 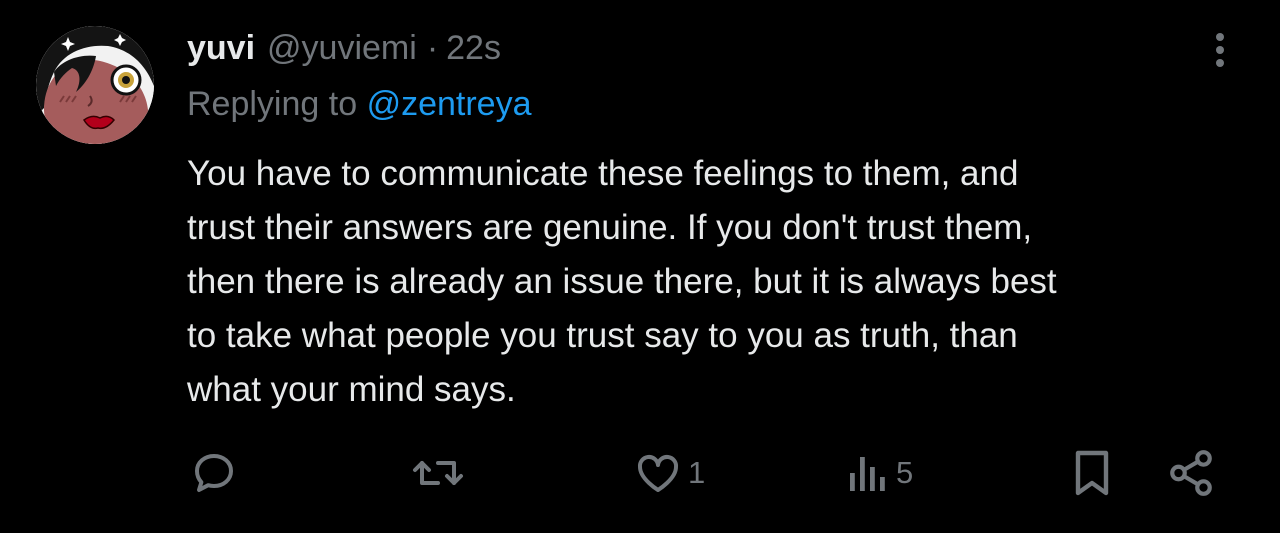 I want to click on bookmark-icon, so click(x=1092, y=473).